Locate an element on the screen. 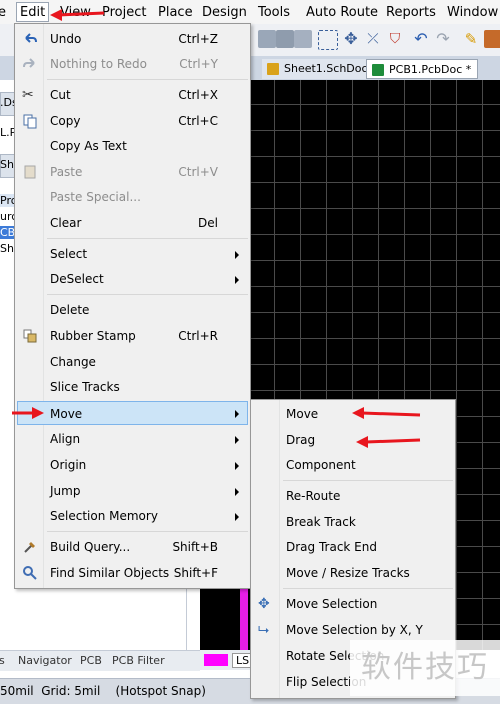  arrow-to-submenu-move-icon is located at coordinates (386, 413).